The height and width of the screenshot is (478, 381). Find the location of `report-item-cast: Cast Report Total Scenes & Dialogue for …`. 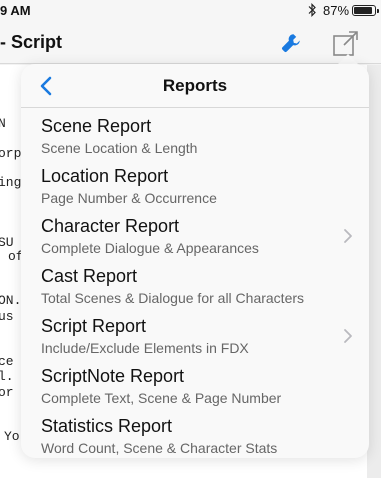

report-item-cast: Cast Report Total Scenes & Dialogue for … is located at coordinates (195, 291).